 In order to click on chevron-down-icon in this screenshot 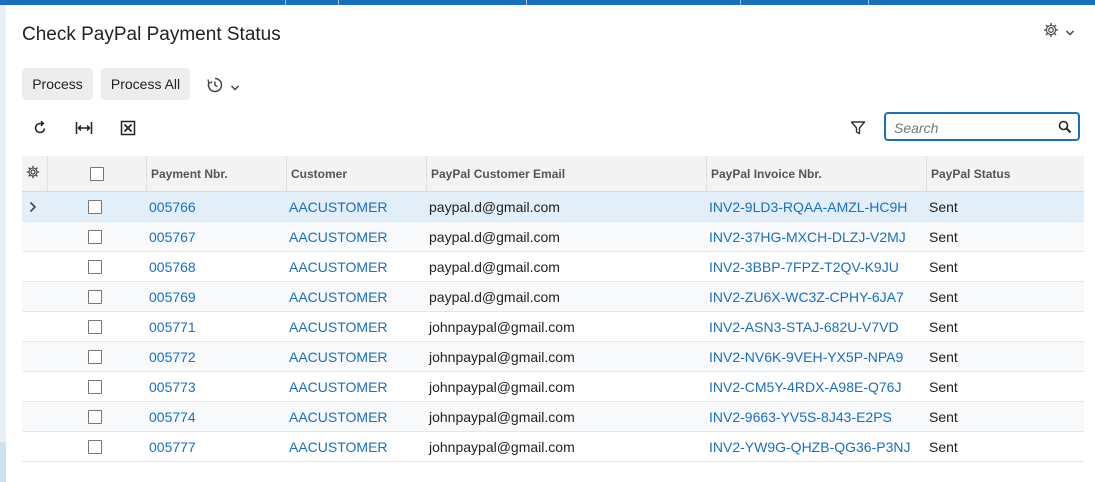, I will do `click(235, 88)`.